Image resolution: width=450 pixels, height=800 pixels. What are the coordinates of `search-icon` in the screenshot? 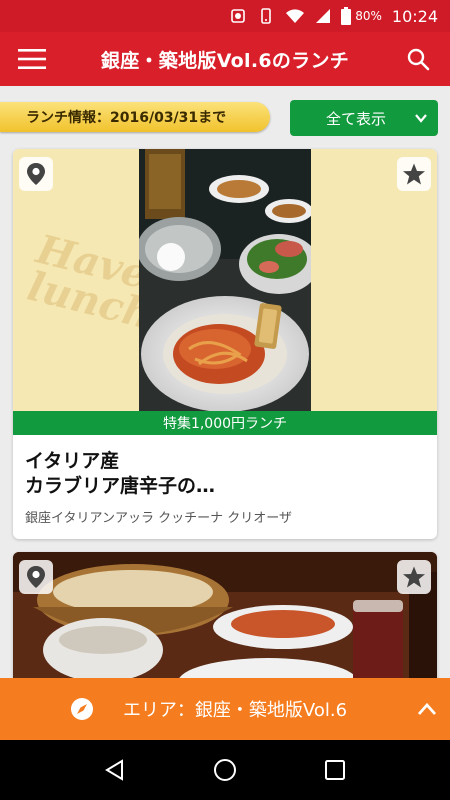 It's located at (418, 59).